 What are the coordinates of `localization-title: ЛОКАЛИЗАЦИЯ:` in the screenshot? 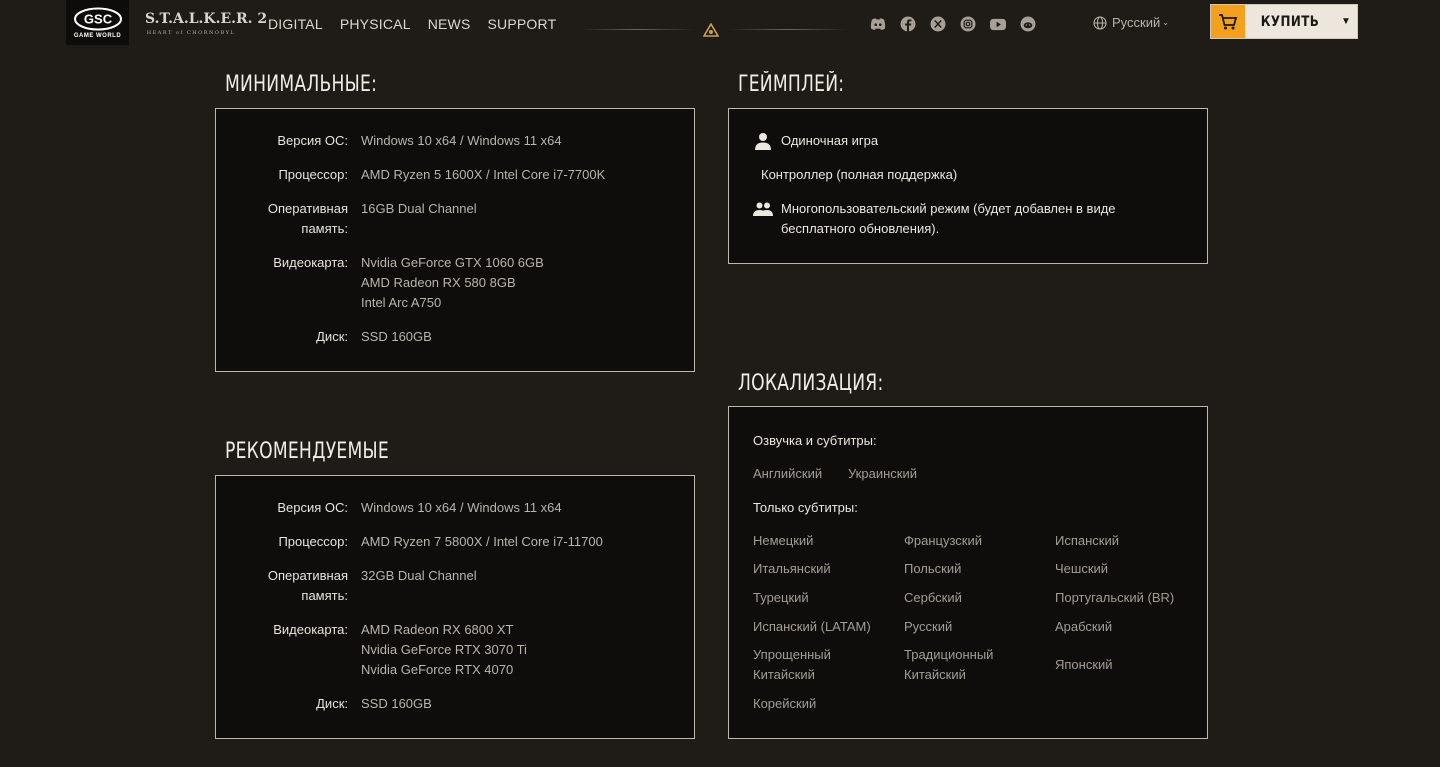 It's located at (811, 383).